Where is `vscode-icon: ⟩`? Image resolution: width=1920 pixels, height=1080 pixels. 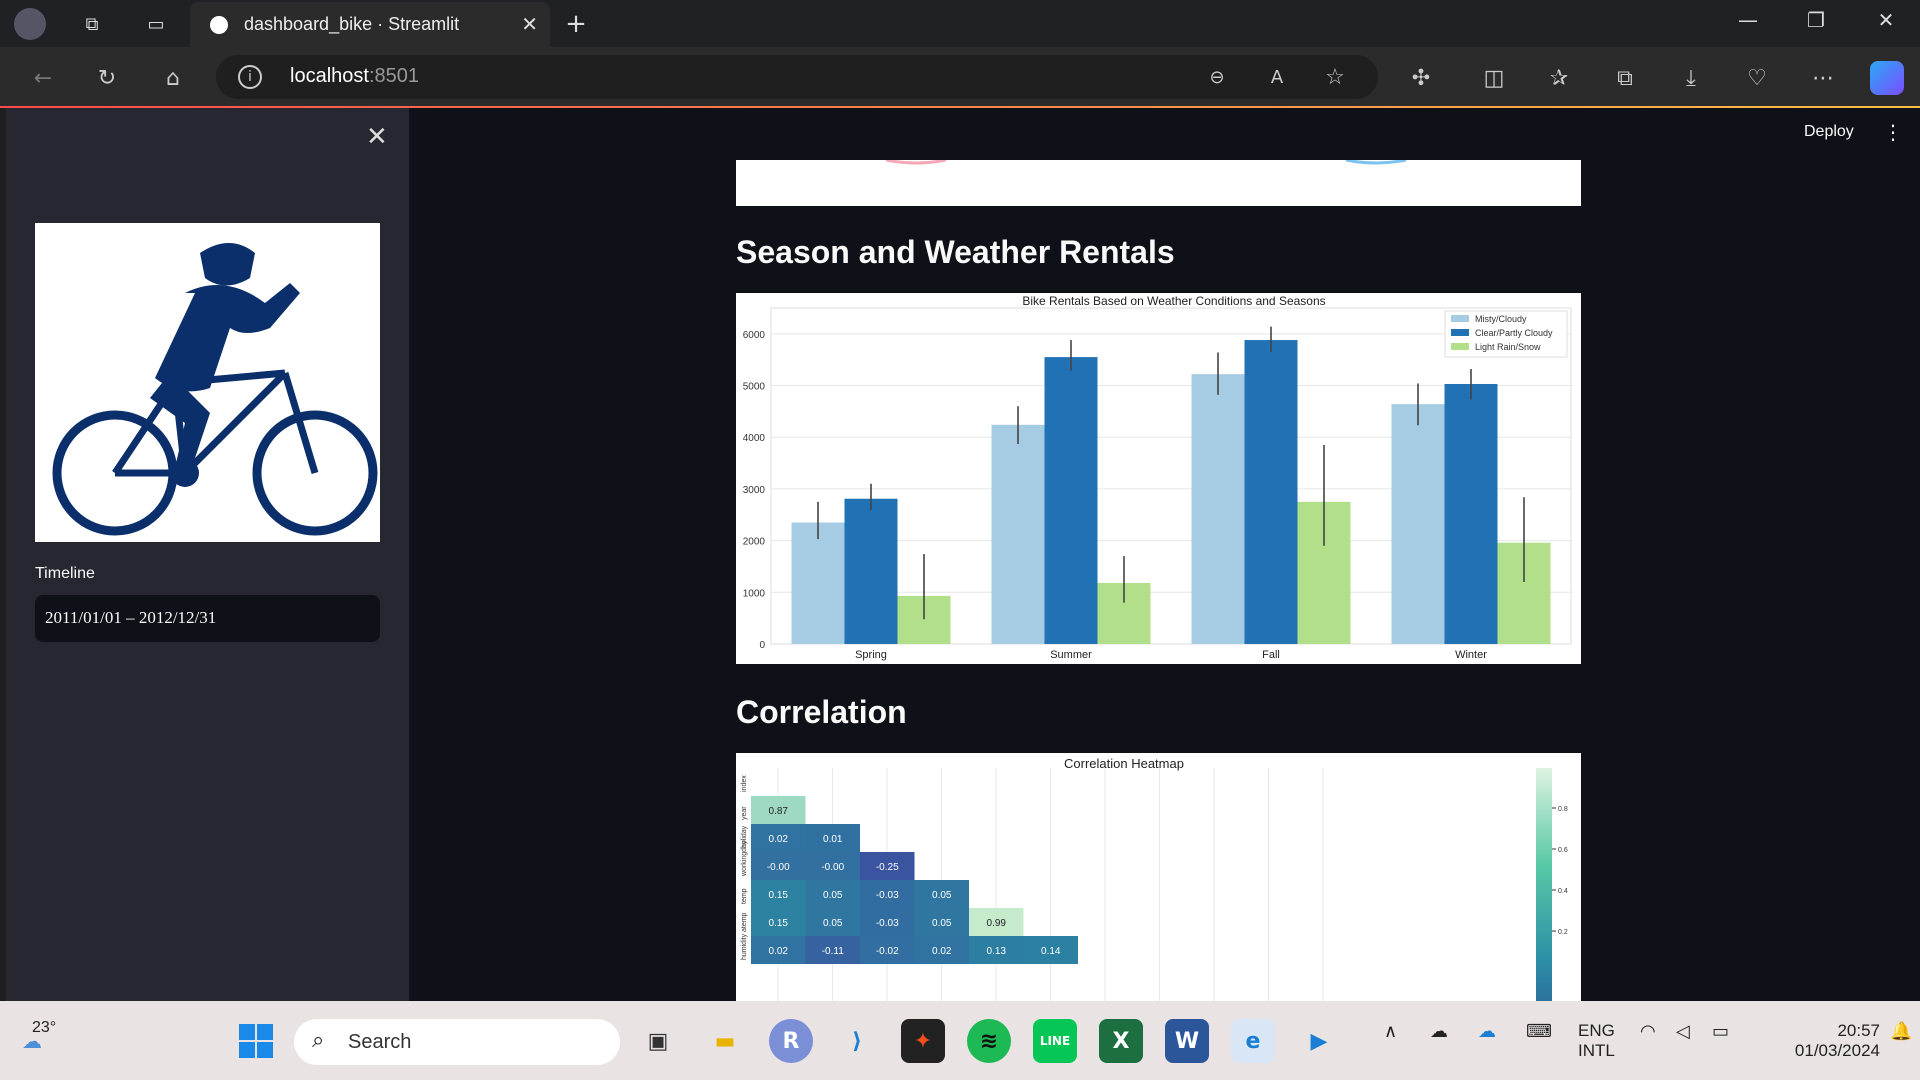
vscode-icon: ⟩ is located at coordinates (857, 1041).